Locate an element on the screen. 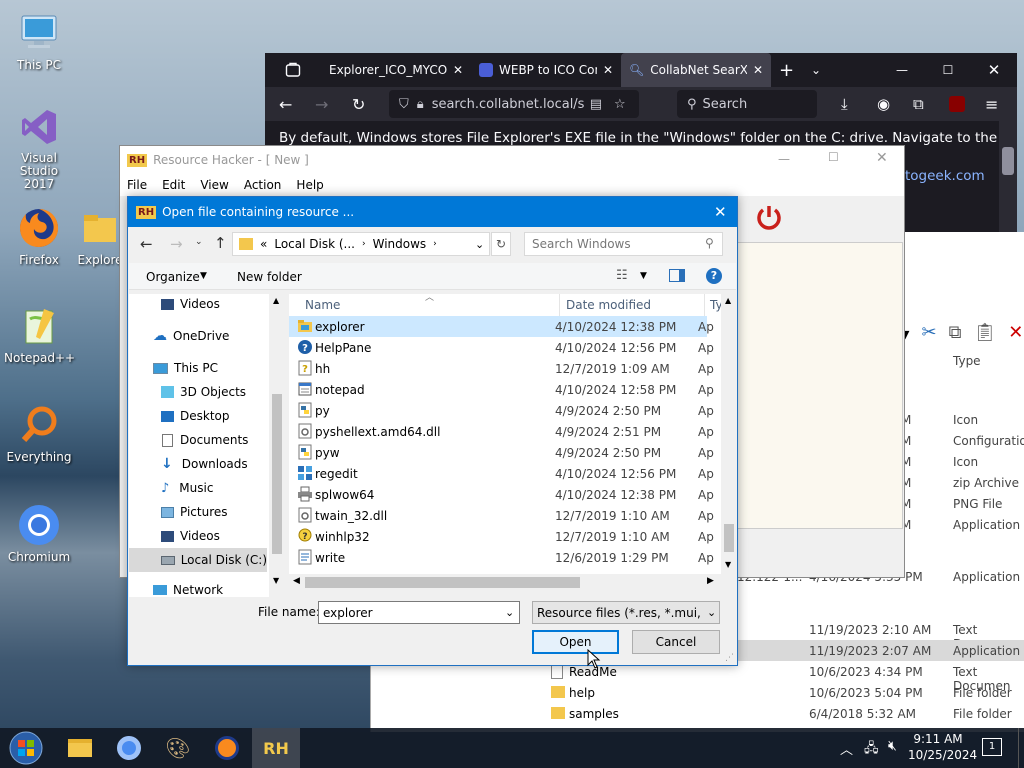 Image resolution: width=1024 pixels, height=768 pixels. view-options-icon: ☷ is located at coordinates (622, 275).